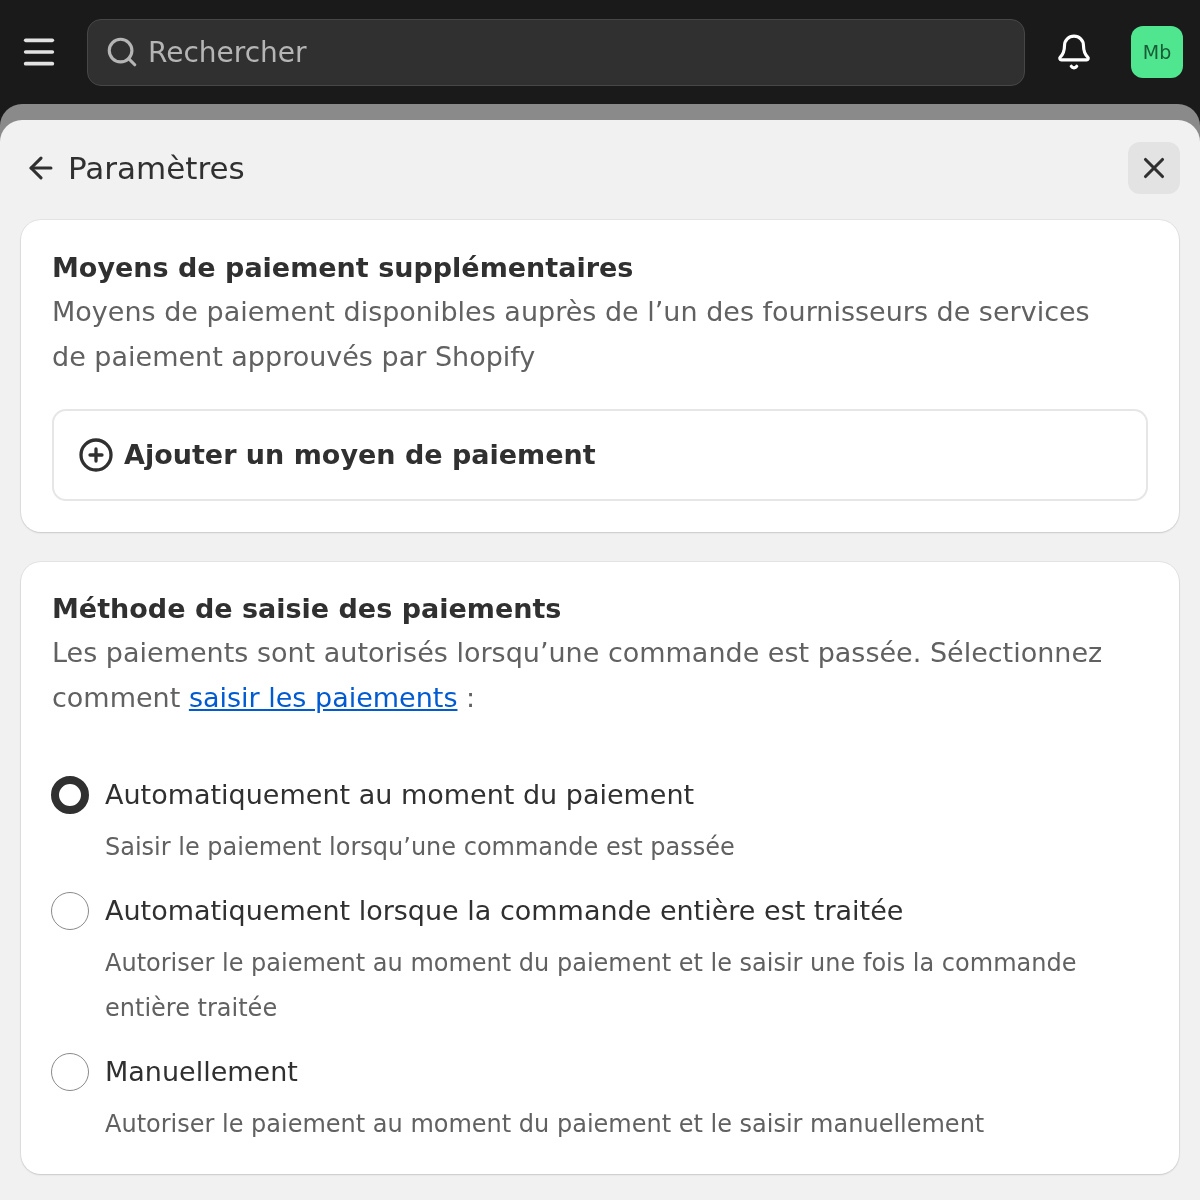 The width and height of the screenshot is (1200, 1200). Describe the element at coordinates (591, 986) in the screenshot. I see `option-help-text: Autoriser le paiement au moment du paiement et le saisir une fois la commande entière traitée` at that location.